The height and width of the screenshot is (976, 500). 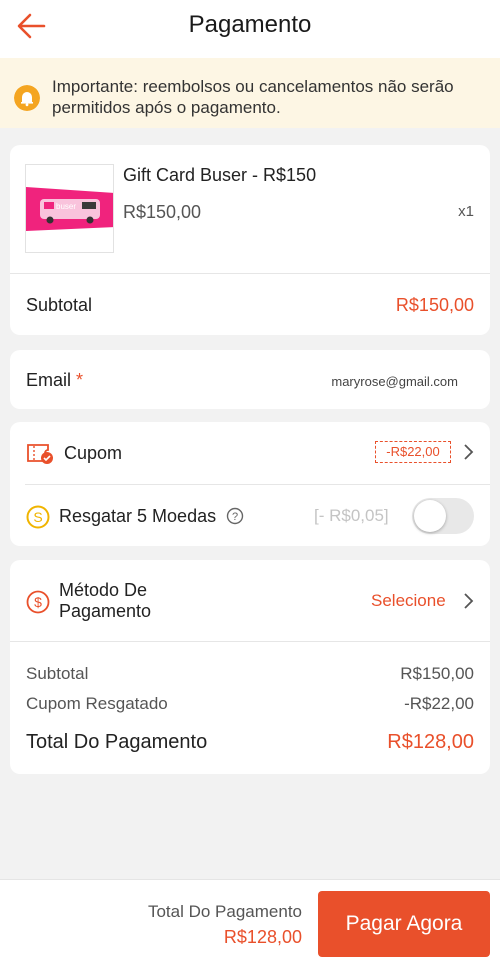 I want to click on app-header: Pagamento, so click(x=250, y=29).